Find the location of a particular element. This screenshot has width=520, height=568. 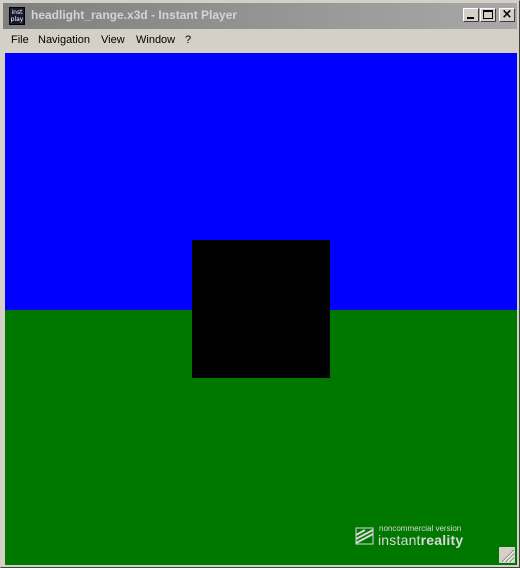

instantreality-watermark: noncommercial version instantreality is located at coordinates (425, 536).